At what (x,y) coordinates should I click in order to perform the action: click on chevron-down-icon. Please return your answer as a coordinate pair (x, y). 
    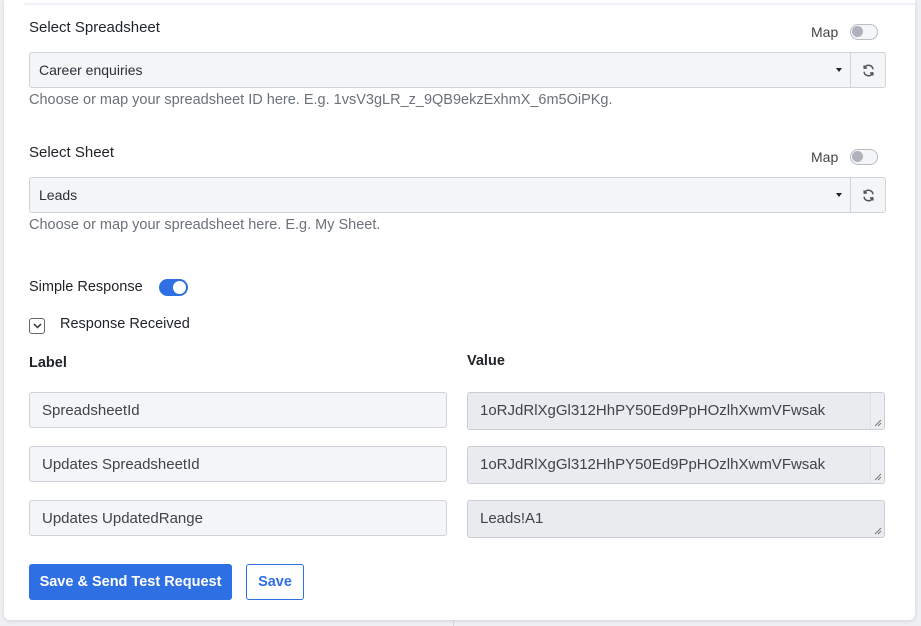
    Looking at the image, I should click on (37, 326).